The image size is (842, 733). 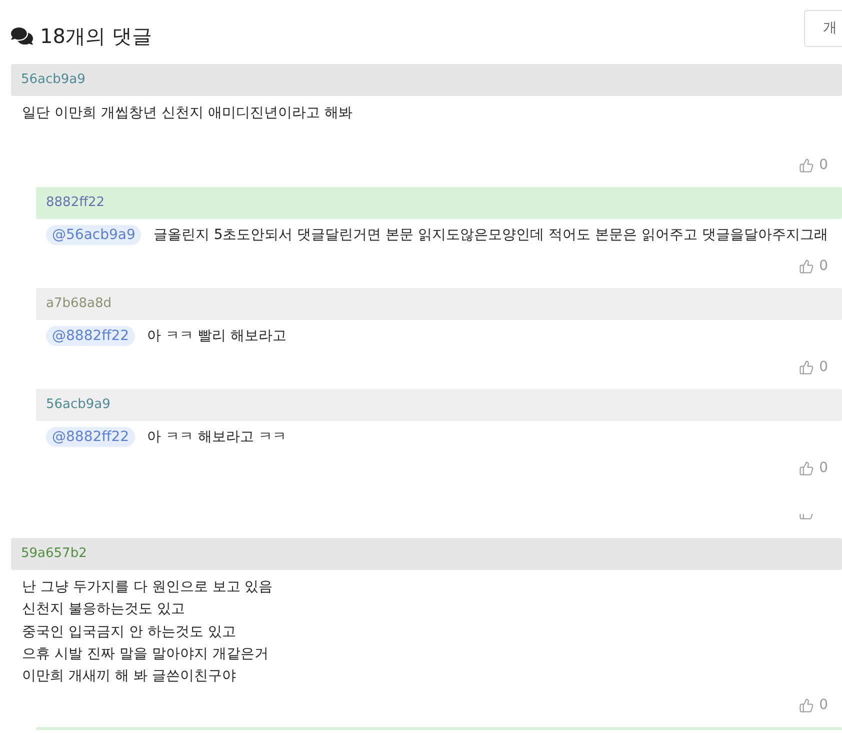 I want to click on comment-text: 난 그냥 두가지를 다 원인으로 보고 있음, so click(x=148, y=587).